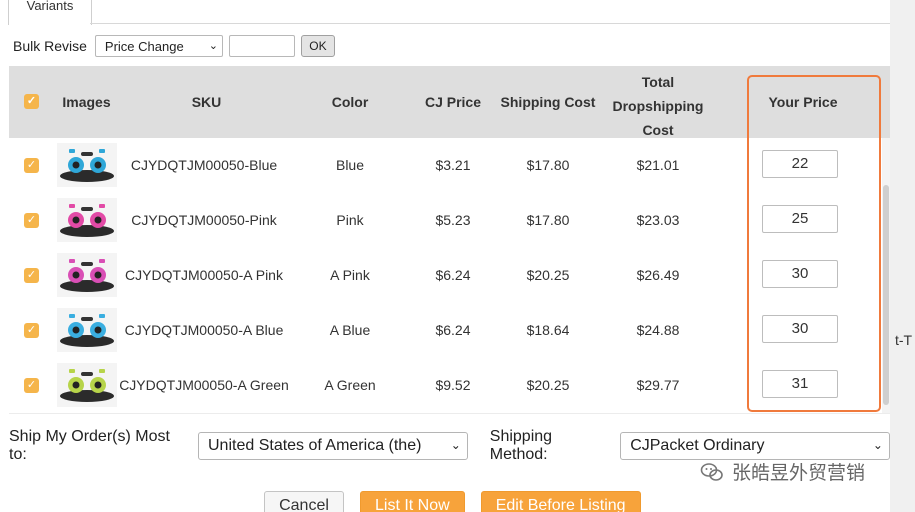  What do you see at coordinates (548, 330) in the screenshot?
I see `shipping-cost-cell: $18.64` at bounding box center [548, 330].